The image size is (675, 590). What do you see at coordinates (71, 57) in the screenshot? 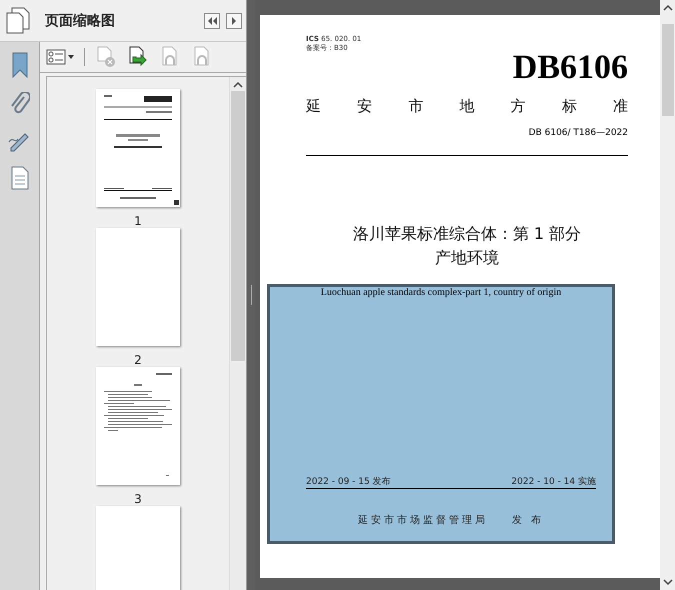
I see `caret-icon` at bounding box center [71, 57].